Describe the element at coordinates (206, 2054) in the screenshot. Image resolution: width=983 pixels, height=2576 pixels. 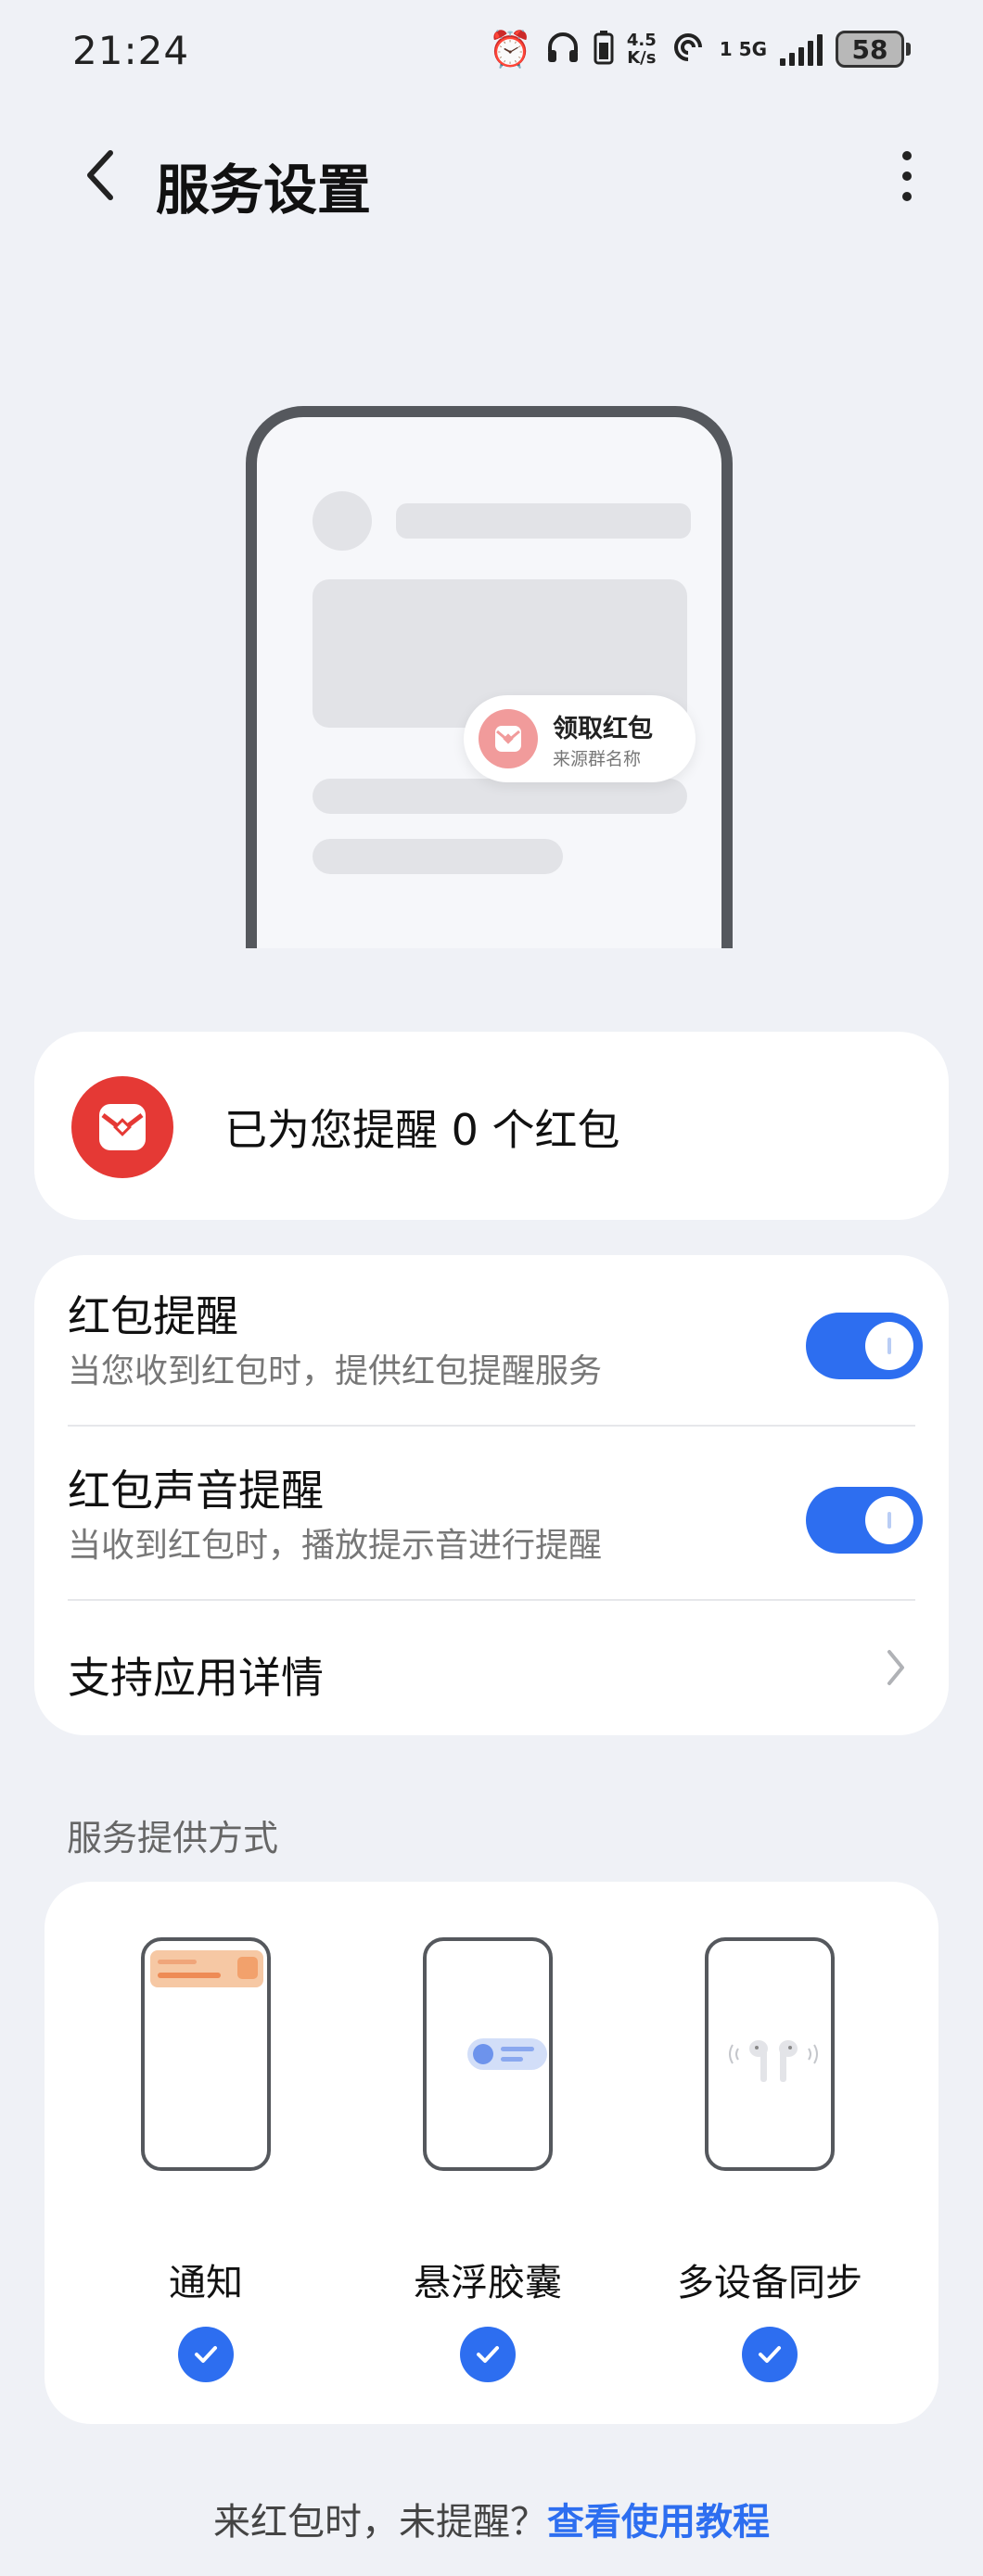
I see `notification-illustration` at that location.